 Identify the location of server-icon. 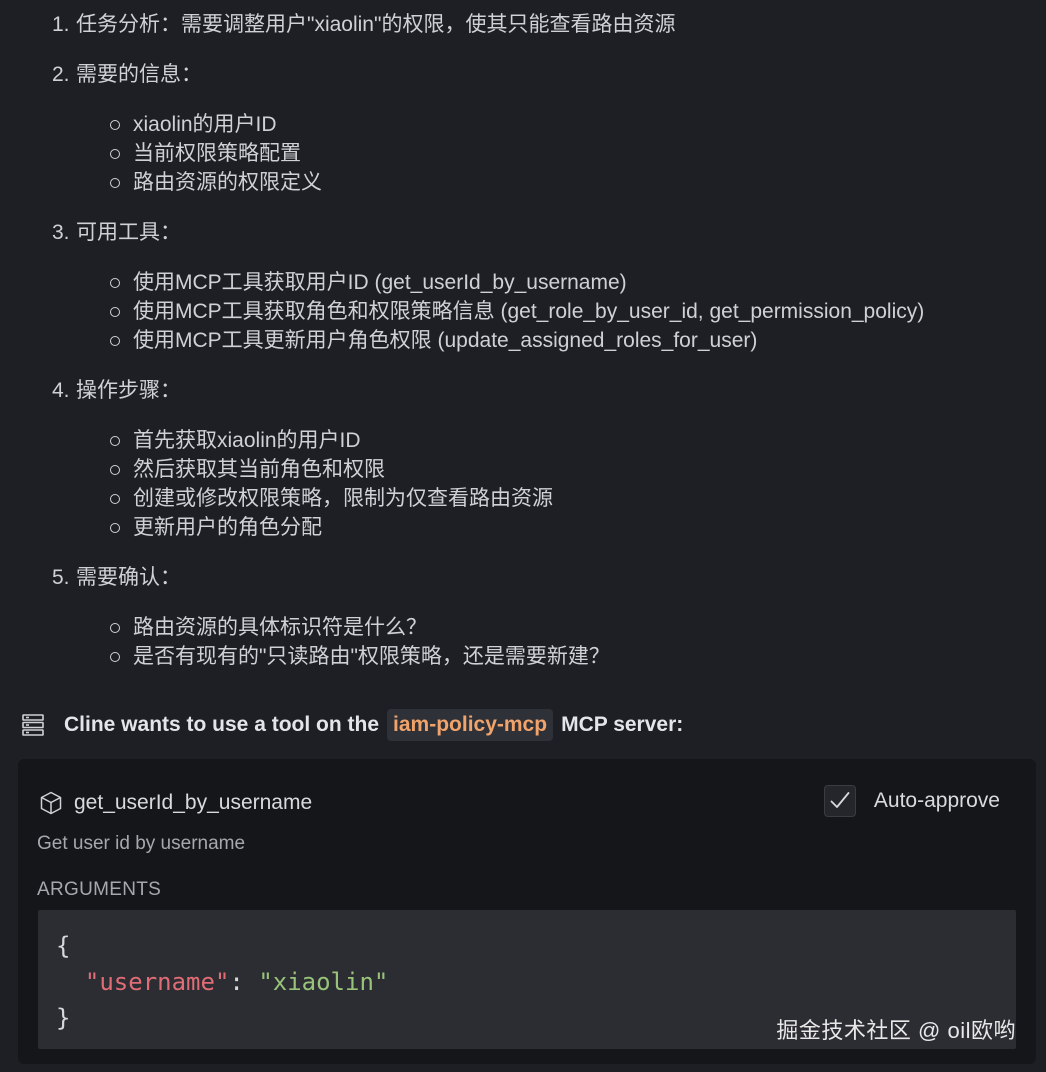
(33, 725).